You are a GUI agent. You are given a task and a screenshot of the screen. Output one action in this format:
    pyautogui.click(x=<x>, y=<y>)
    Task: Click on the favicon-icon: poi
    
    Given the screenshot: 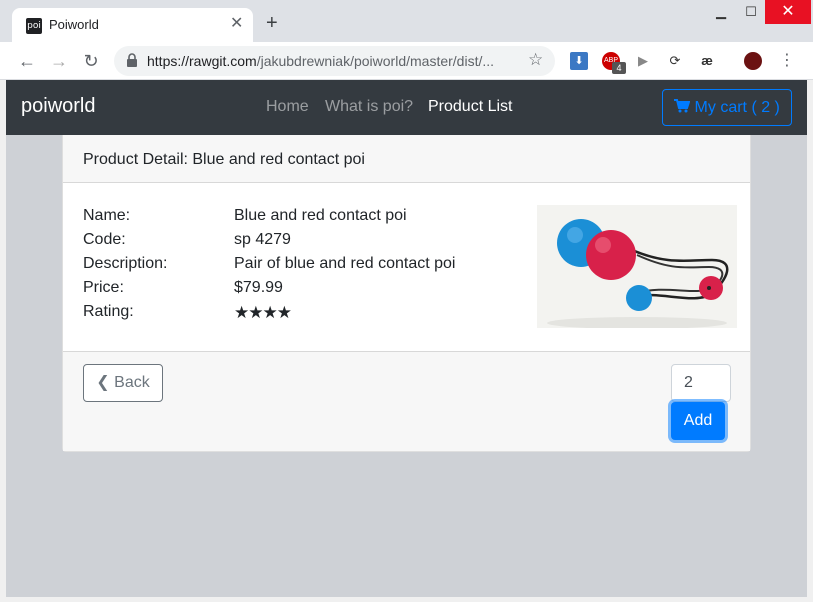 What is the action you would take?
    pyautogui.click(x=34, y=26)
    